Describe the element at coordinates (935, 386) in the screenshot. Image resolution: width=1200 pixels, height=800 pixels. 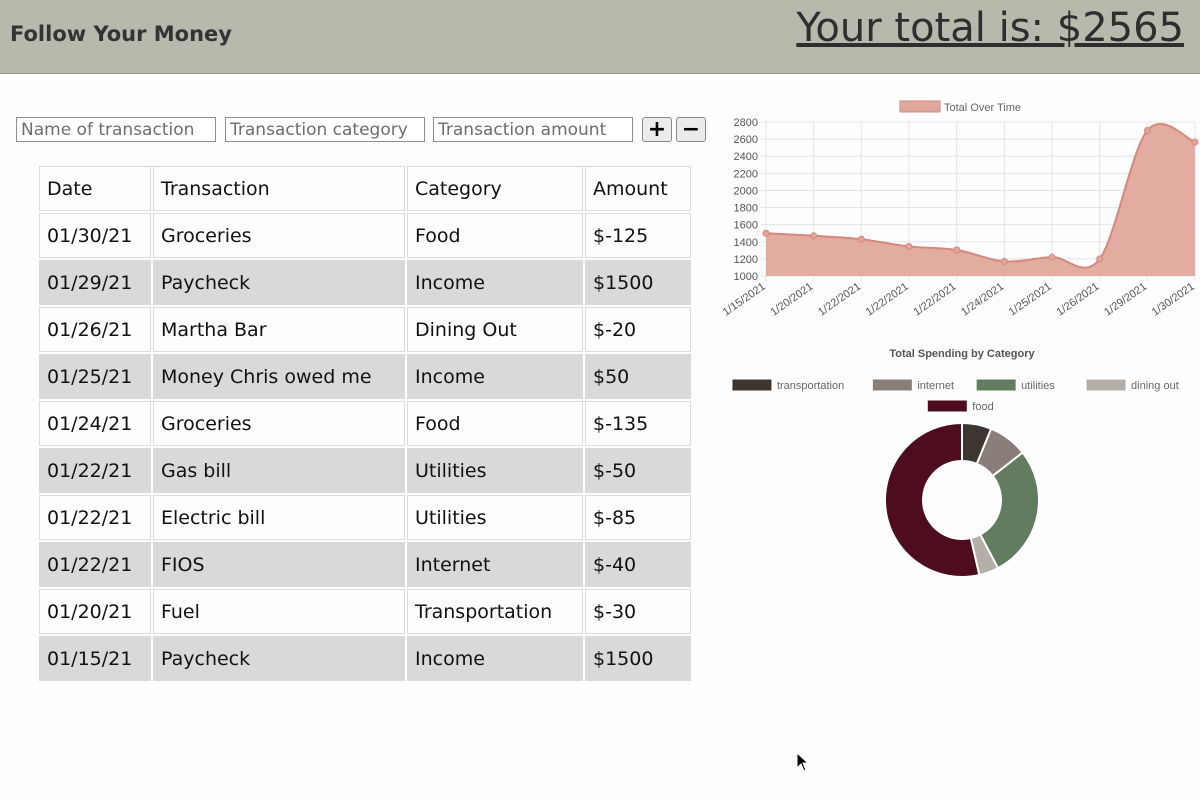
I see `legend-label: internet` at that location.